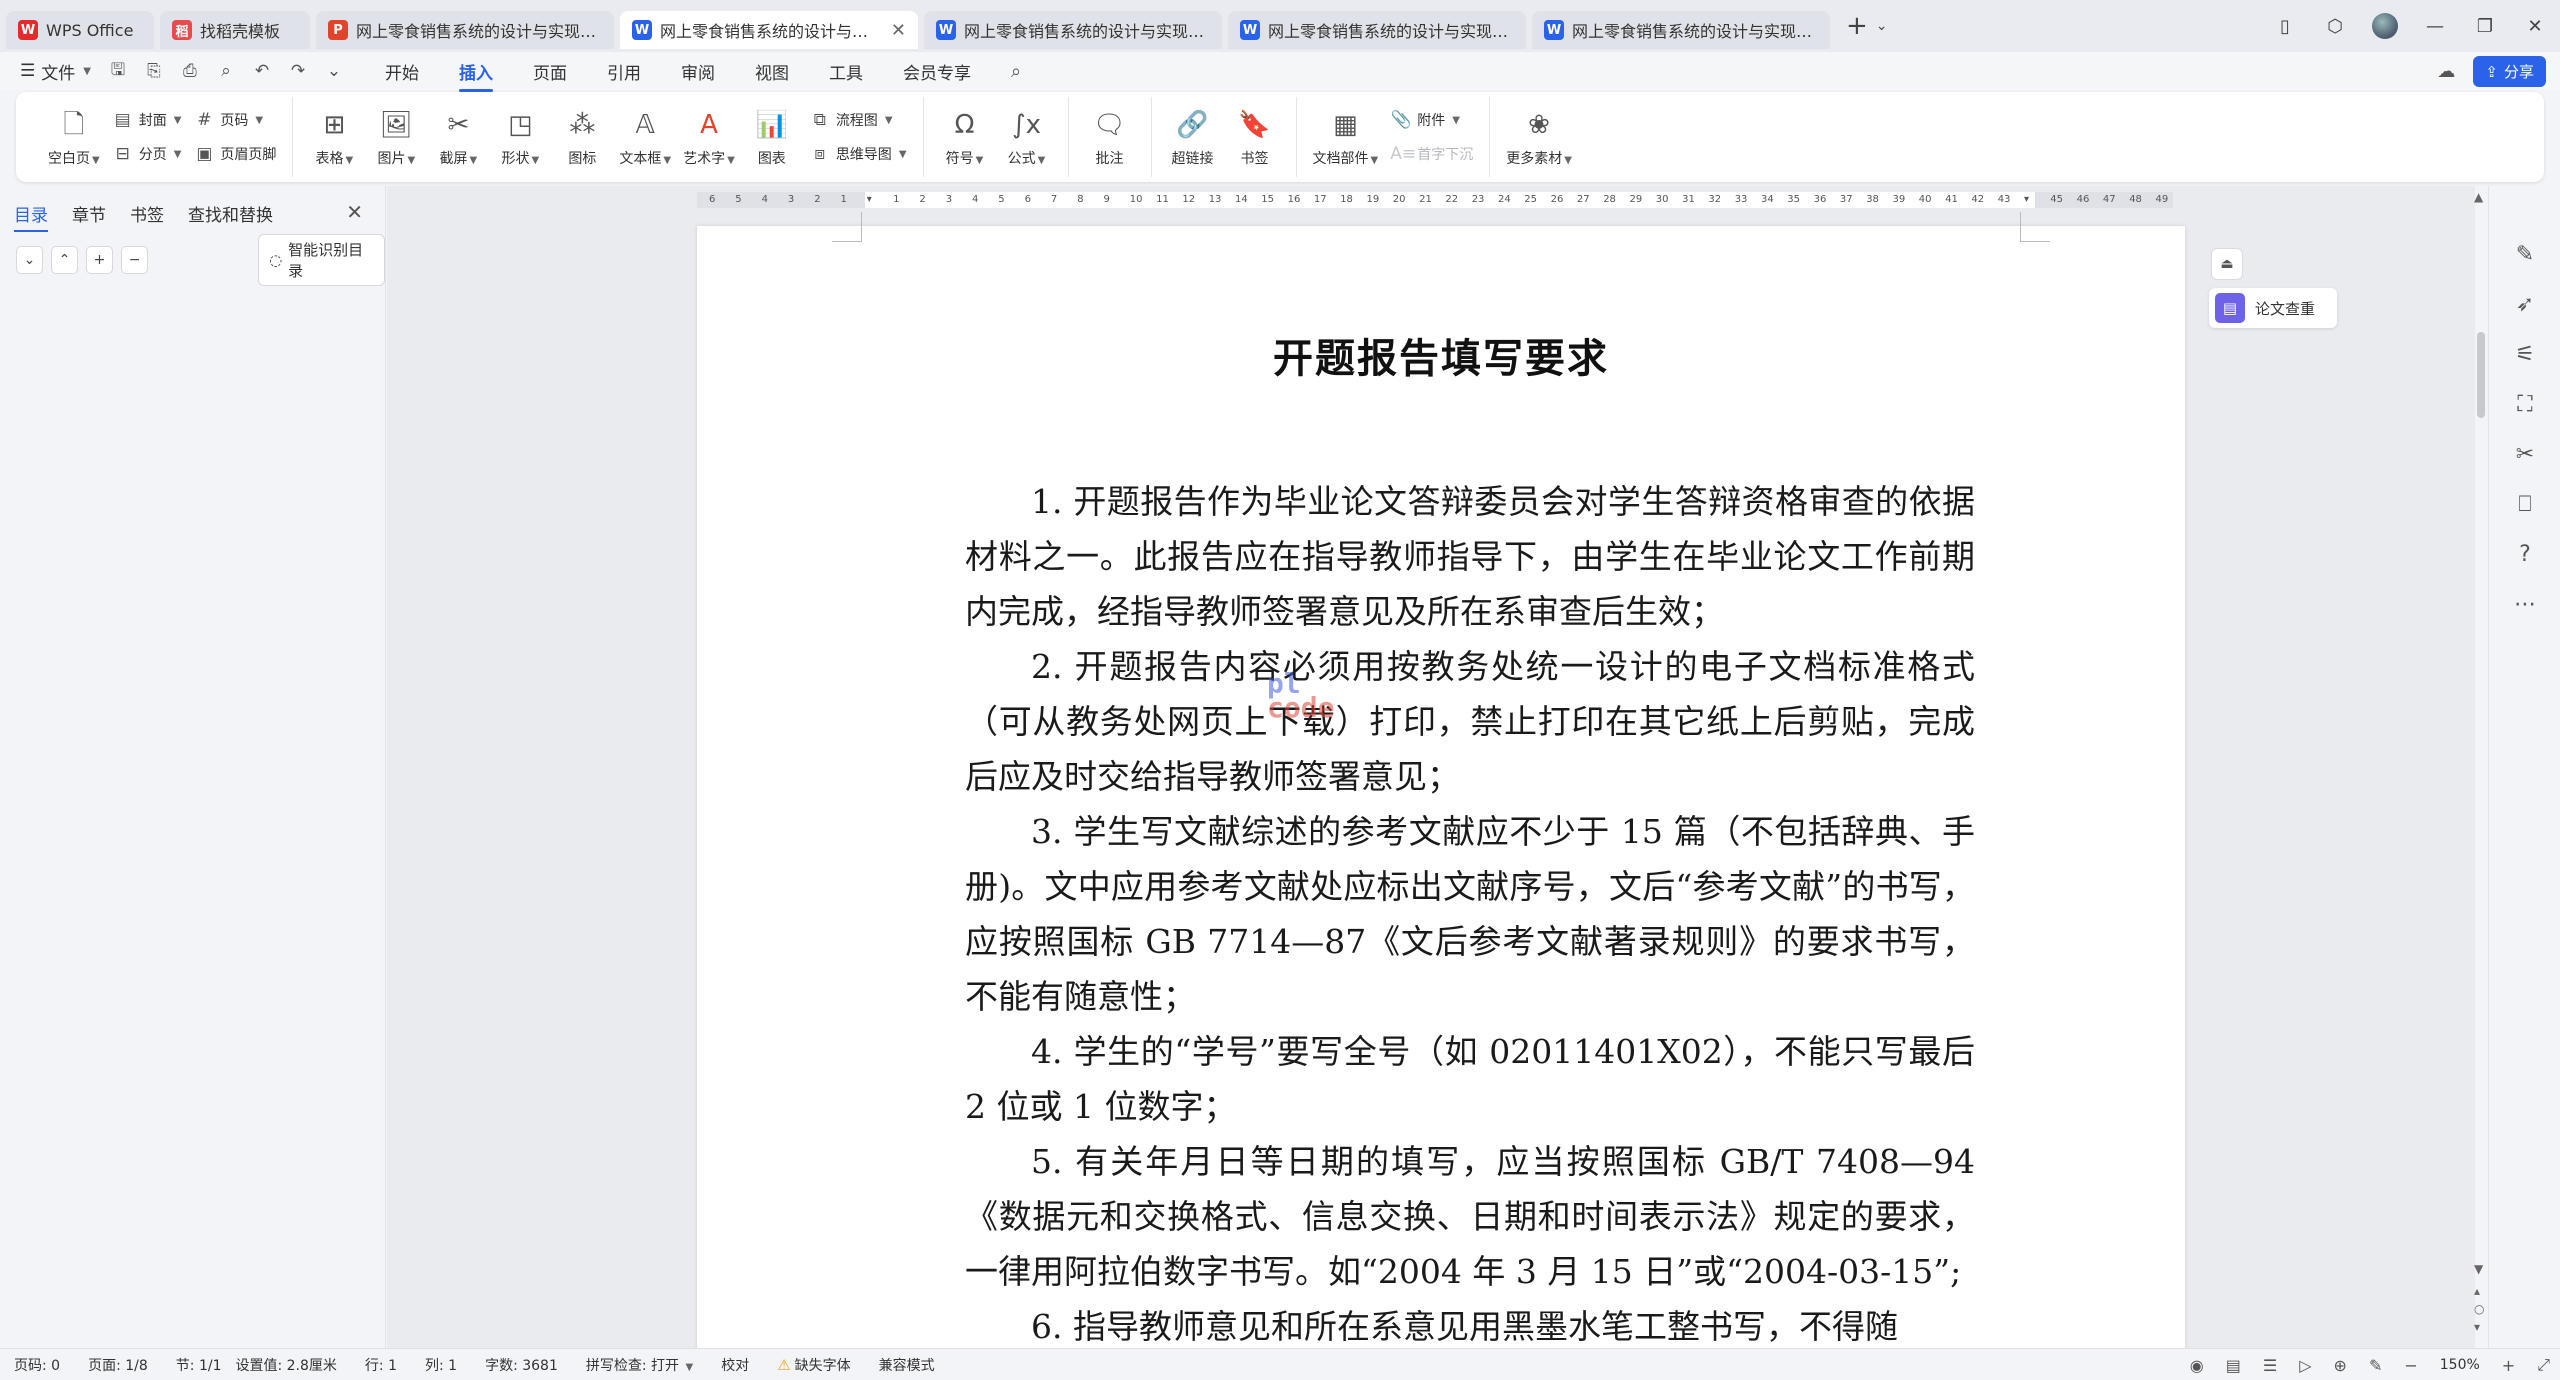 Image resolution: width=2560 pixels, height=1380 pixels. Describe the element at coordinates (1110, 137) in the screenshot. I see `comment-button: 🗨 批注` at that location.